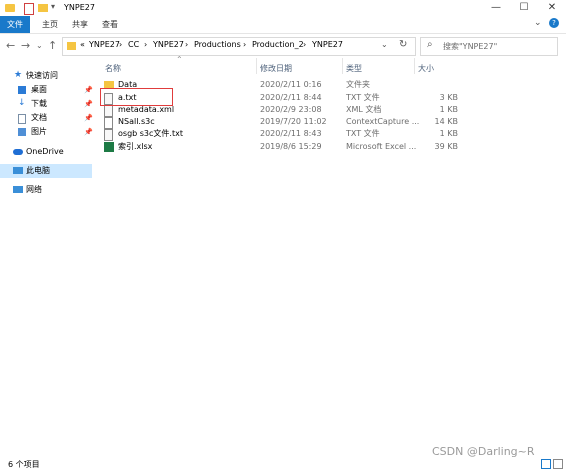 The image size is (566, 471). Describe the element at coordinates (291, 133) in the screenshot. I see `file-date: 2020/2/11 8:43` at that location.